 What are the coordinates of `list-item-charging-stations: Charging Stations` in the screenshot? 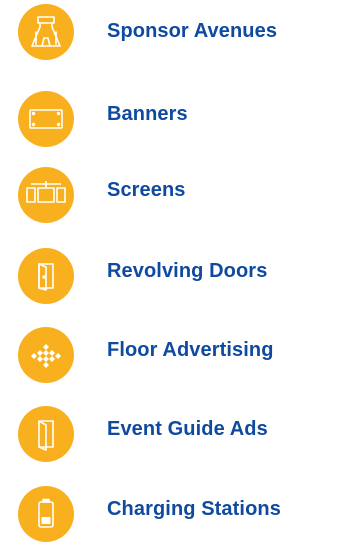 It's located at (181, 517).